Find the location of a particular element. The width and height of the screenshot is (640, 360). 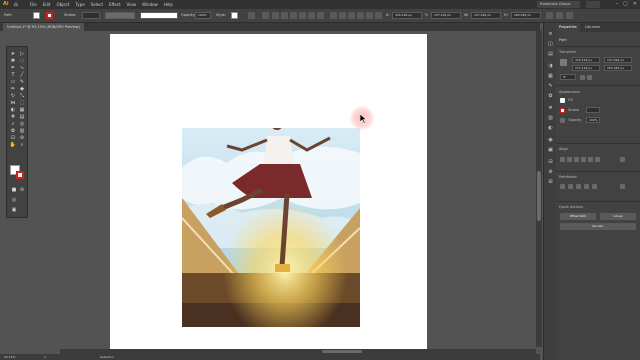

align-hcenter-panel-icon is located at coordinates (569, 159).